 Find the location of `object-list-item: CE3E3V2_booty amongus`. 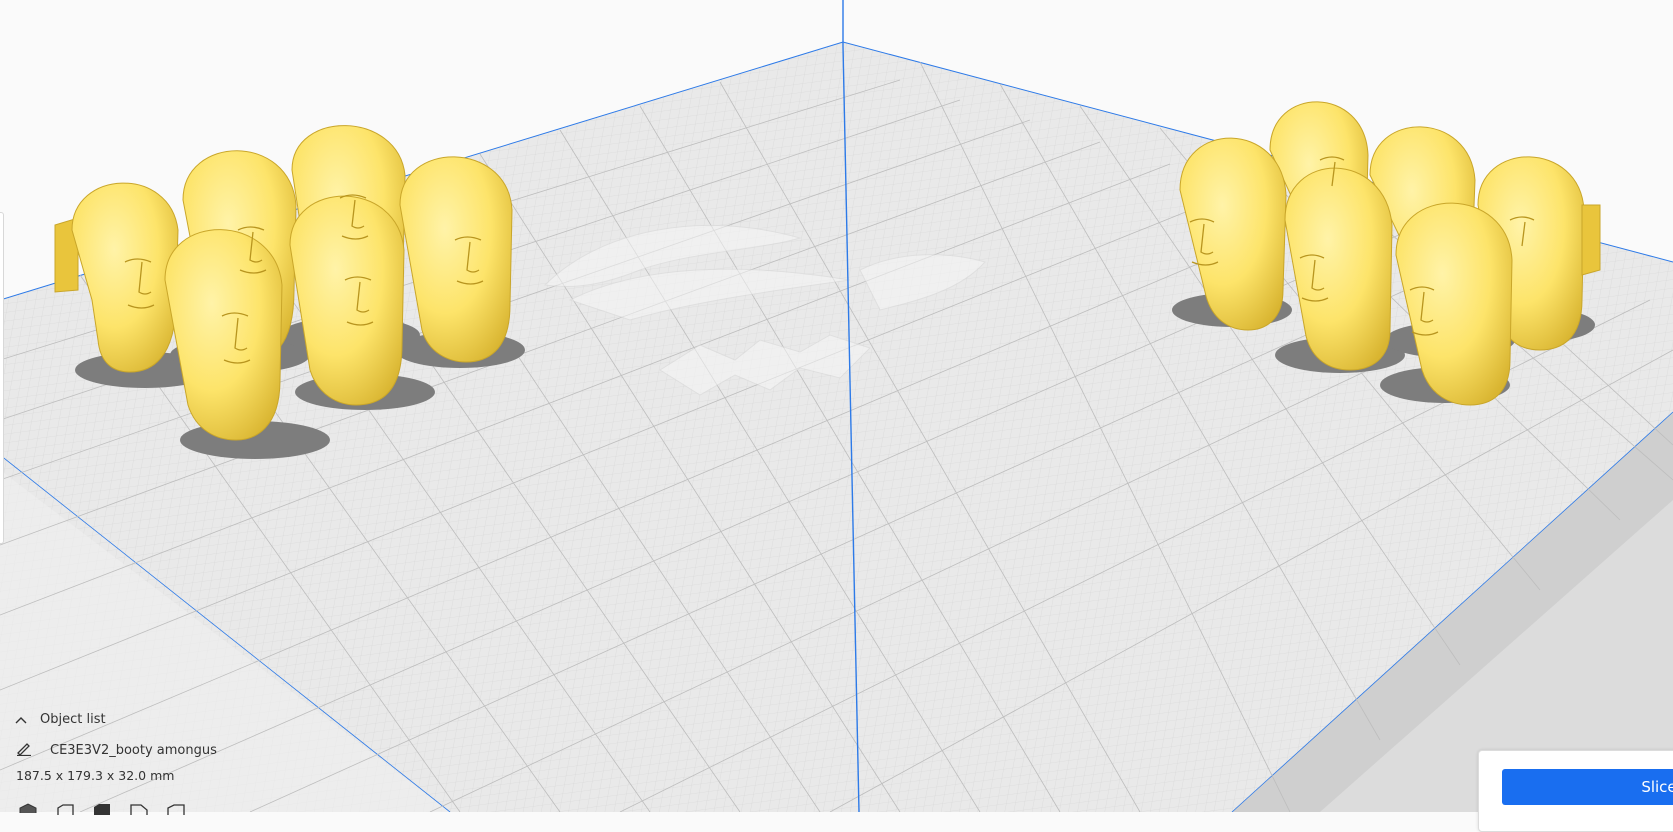

object-list-item: CE3E3V2_booty amongus is located at coordinates (116, 750).